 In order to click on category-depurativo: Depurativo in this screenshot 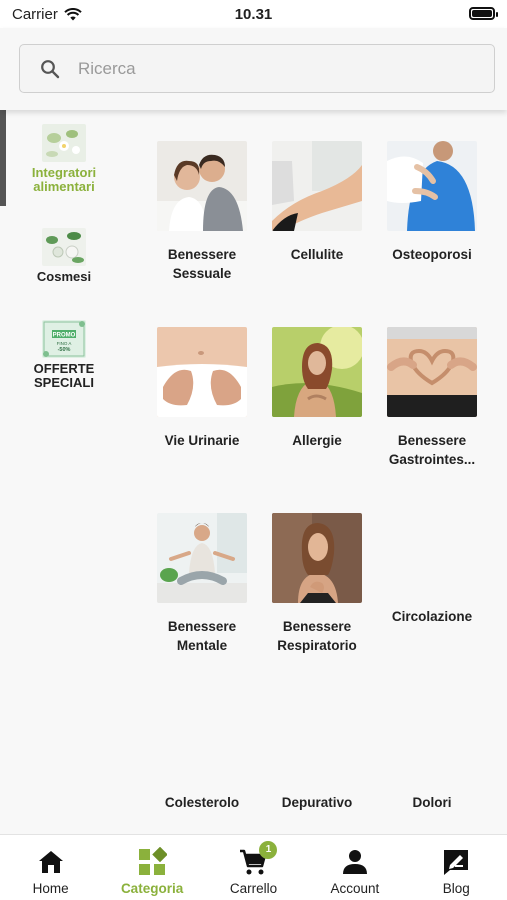, I will do `click(317, 802)`.